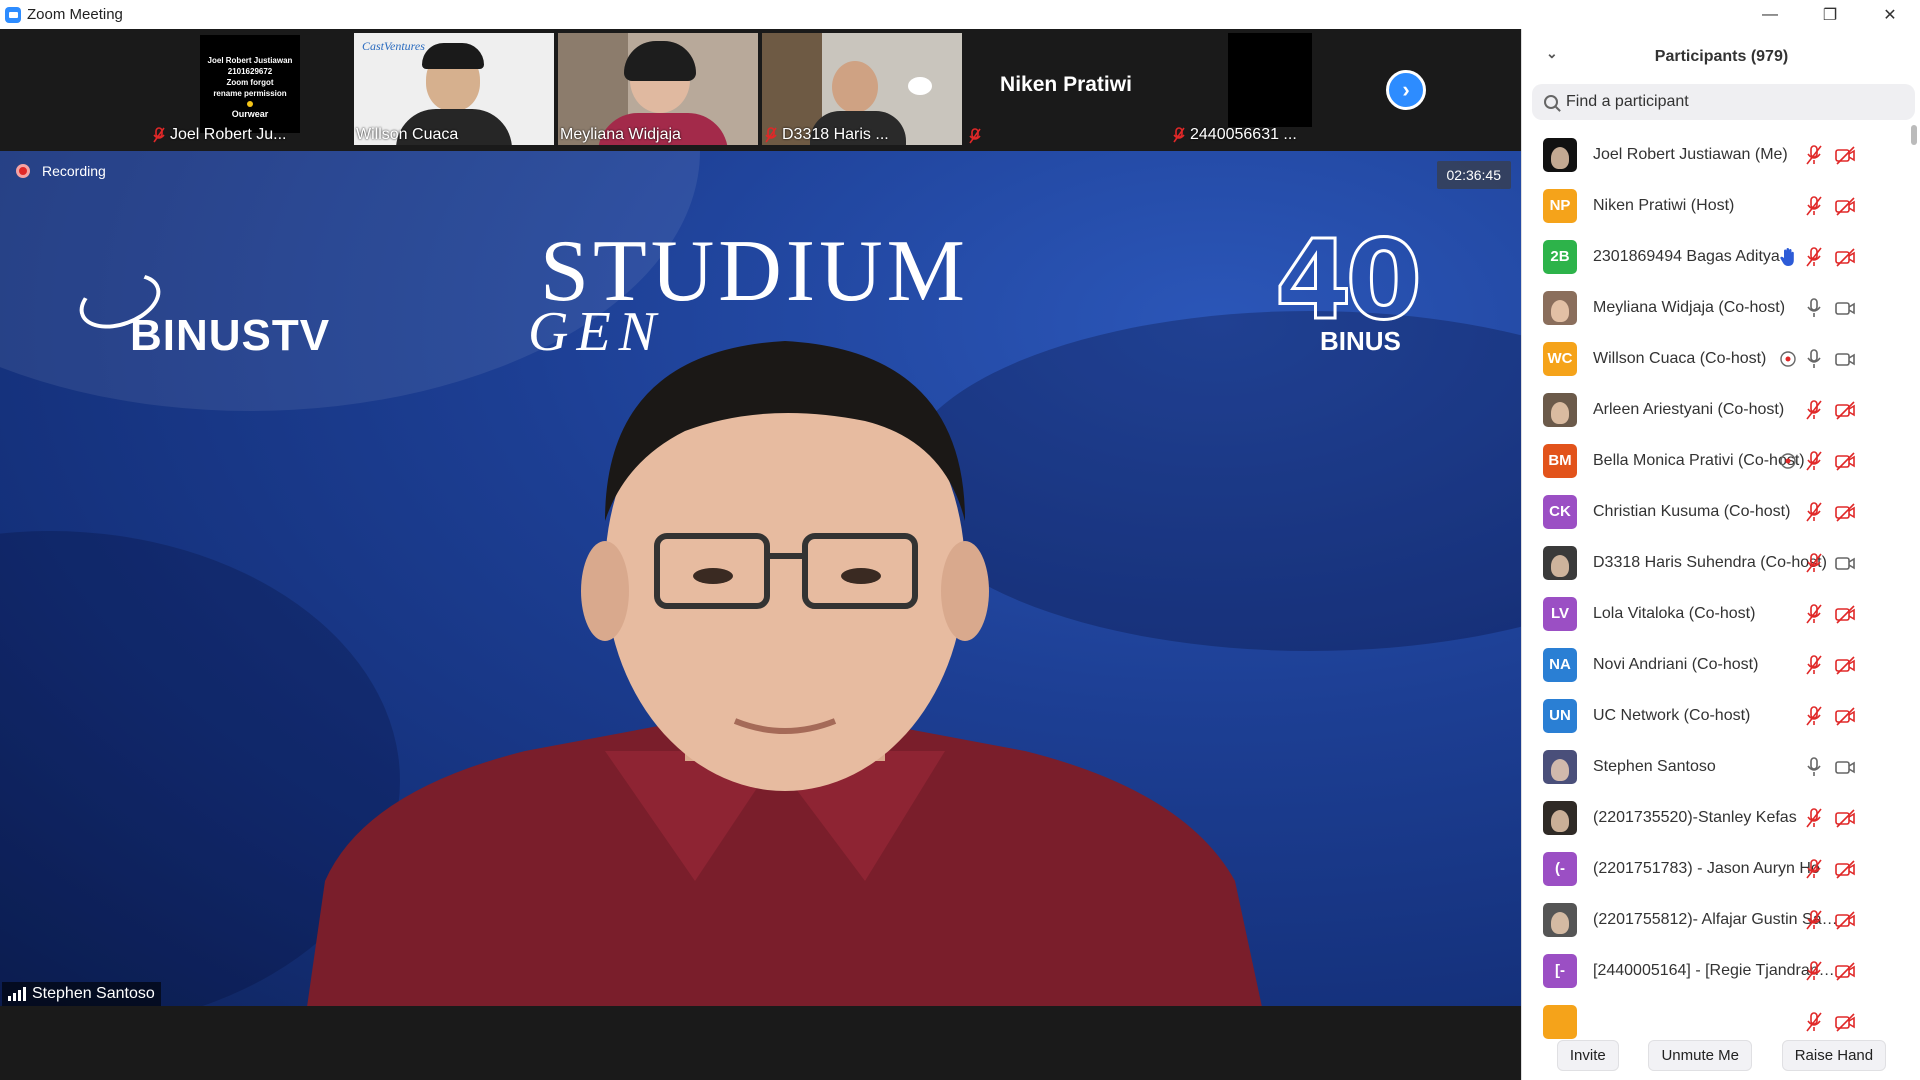 The image size is (1920, 1080). Describe the element at coordinates (250, 60) in the screenshot. I see `card-line: Joel Robert Justiawan` at that location.